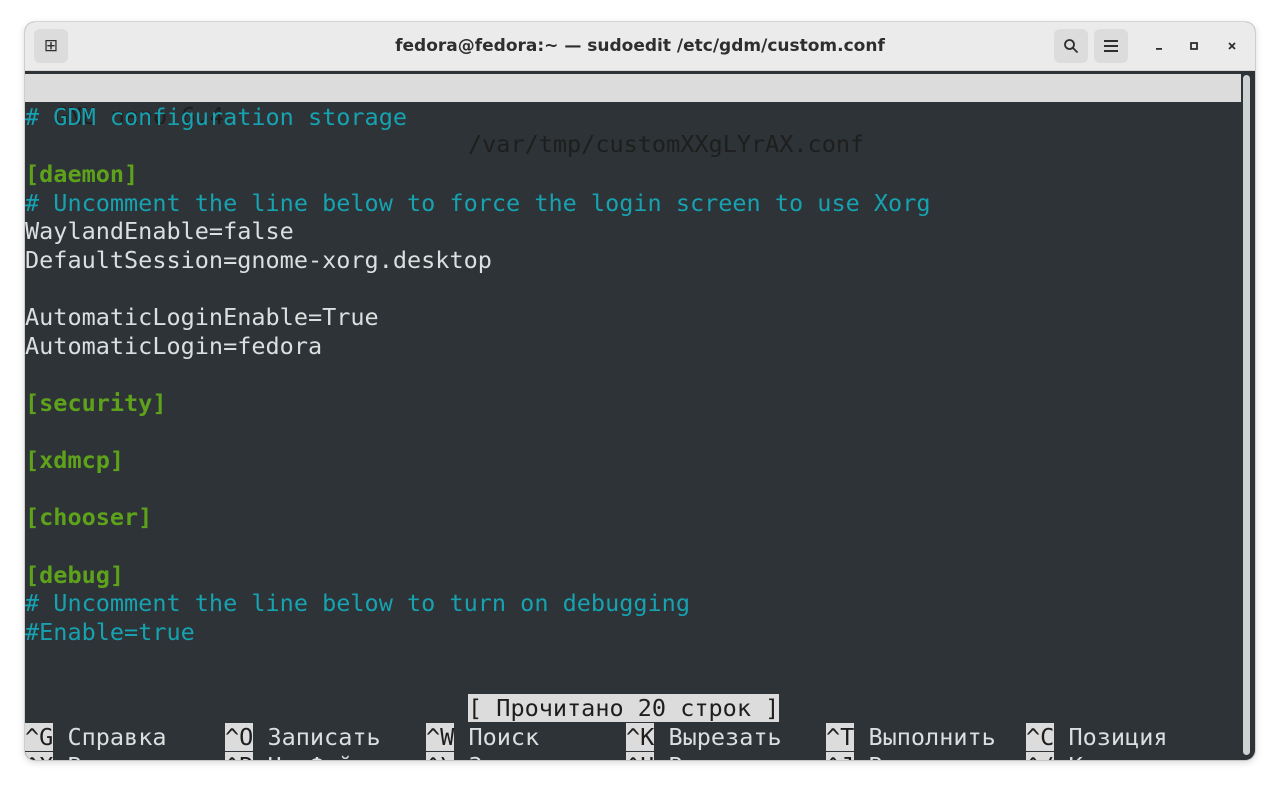 Image resolution: width=1280 pixels, height=788 pixels. What do you see at coordinates (724, 756) in the screenshot?
I see `shortcut-label: Вставить` at bounding box center [724, 756].